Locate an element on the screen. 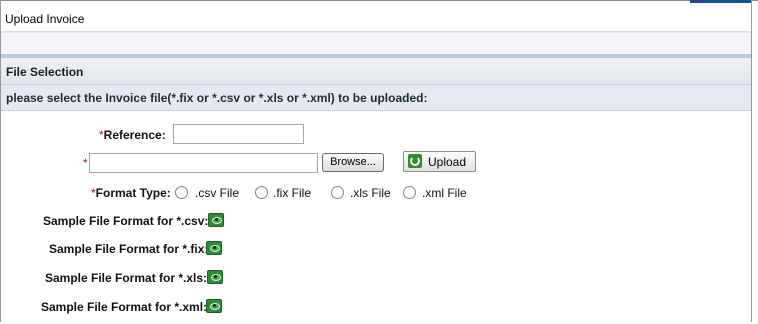 The height and width of the screenshot is (324, 758). upload-button-label: Upload is located at coordinates (447, 162).